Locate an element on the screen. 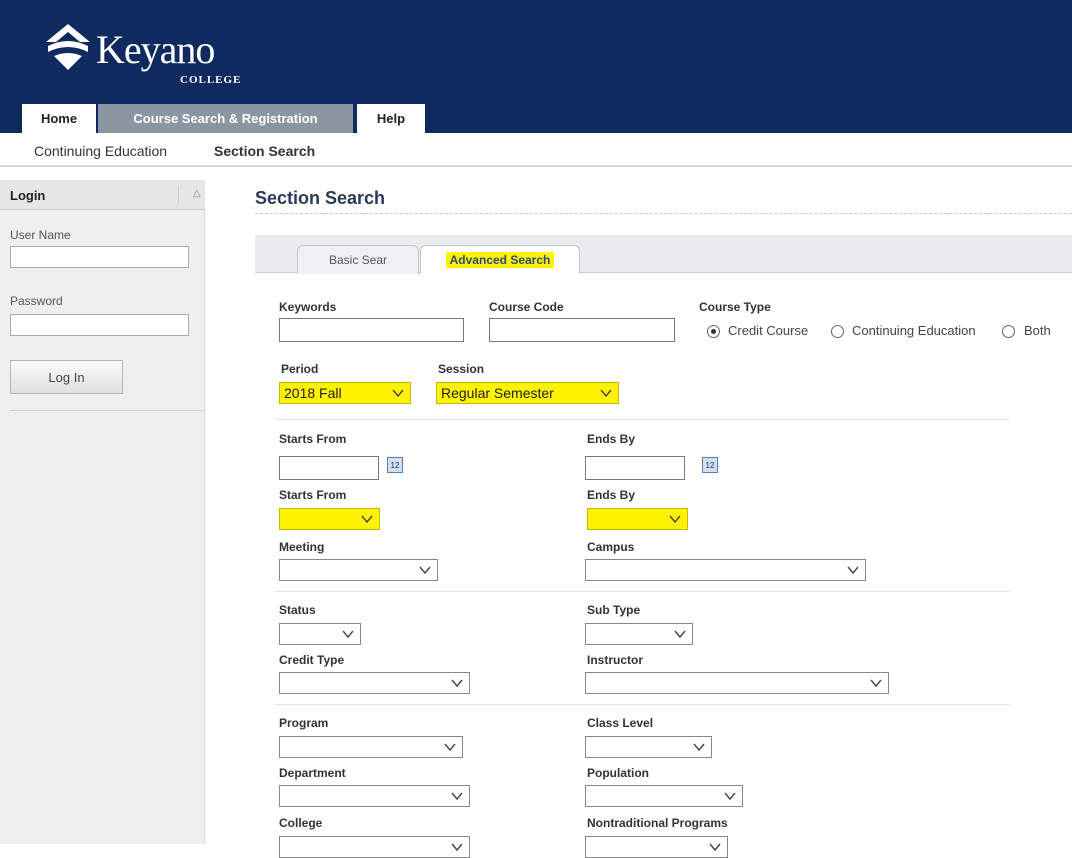  nontraditional-programs-label: Nontraditional Programs is located at coordinates (657, 823).